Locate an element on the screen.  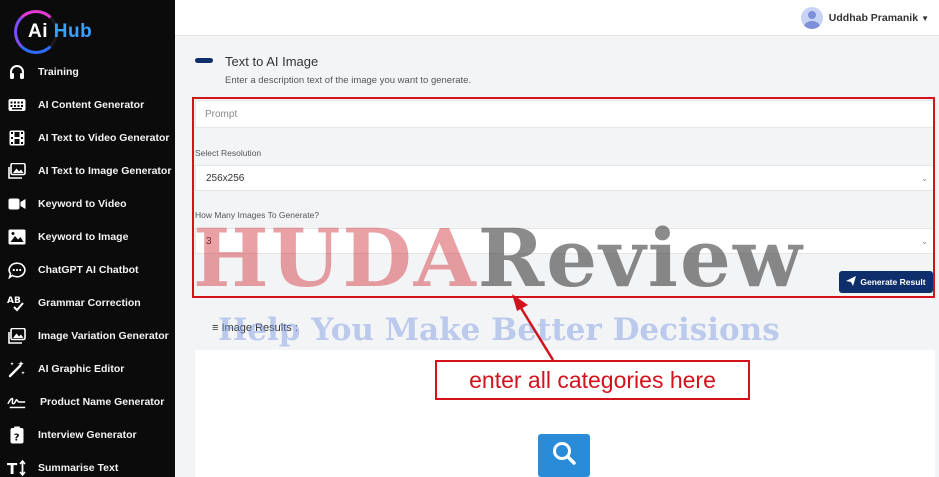
sidebar-item-label: Keyword to Image is located at coordinates (83, 237).